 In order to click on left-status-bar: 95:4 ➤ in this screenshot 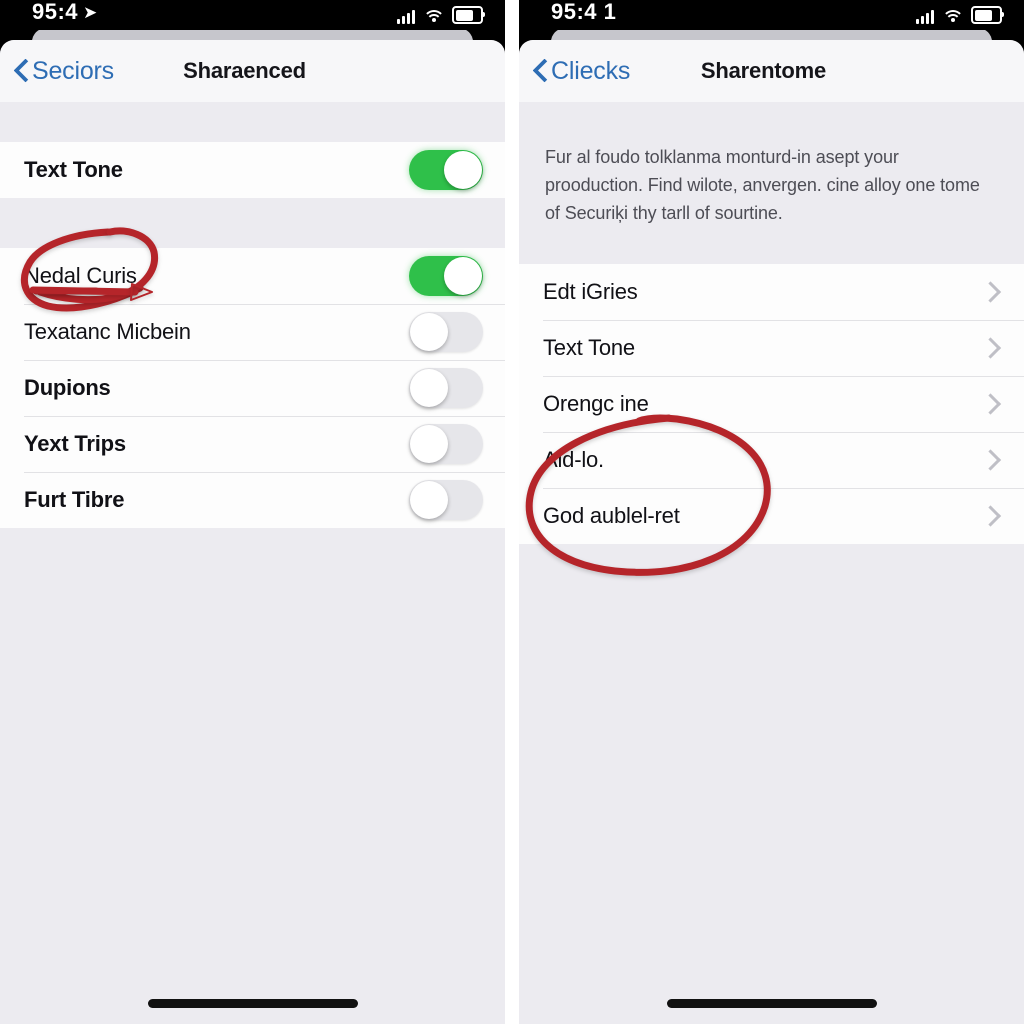, I will do `click(252, 15)`.